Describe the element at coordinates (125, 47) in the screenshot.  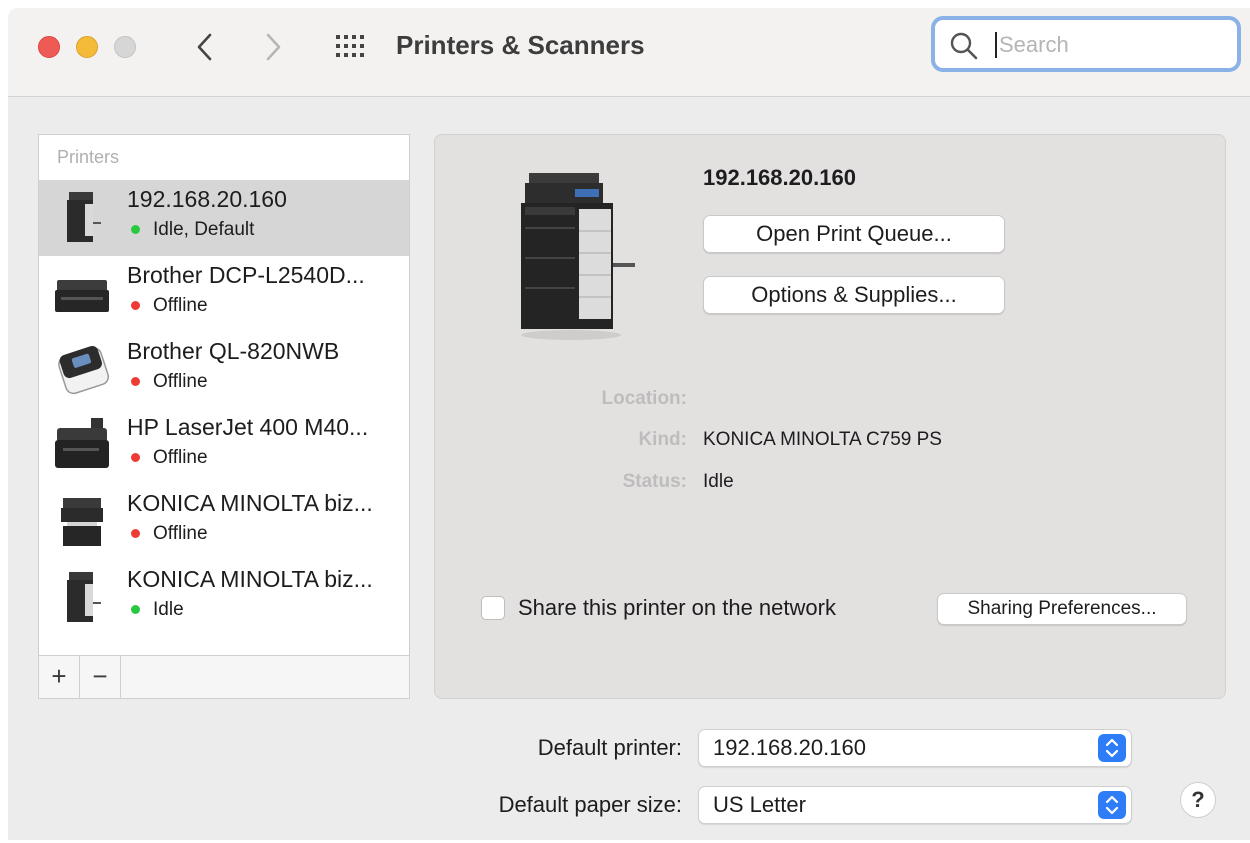
I see `zoom-window-button` at that location.